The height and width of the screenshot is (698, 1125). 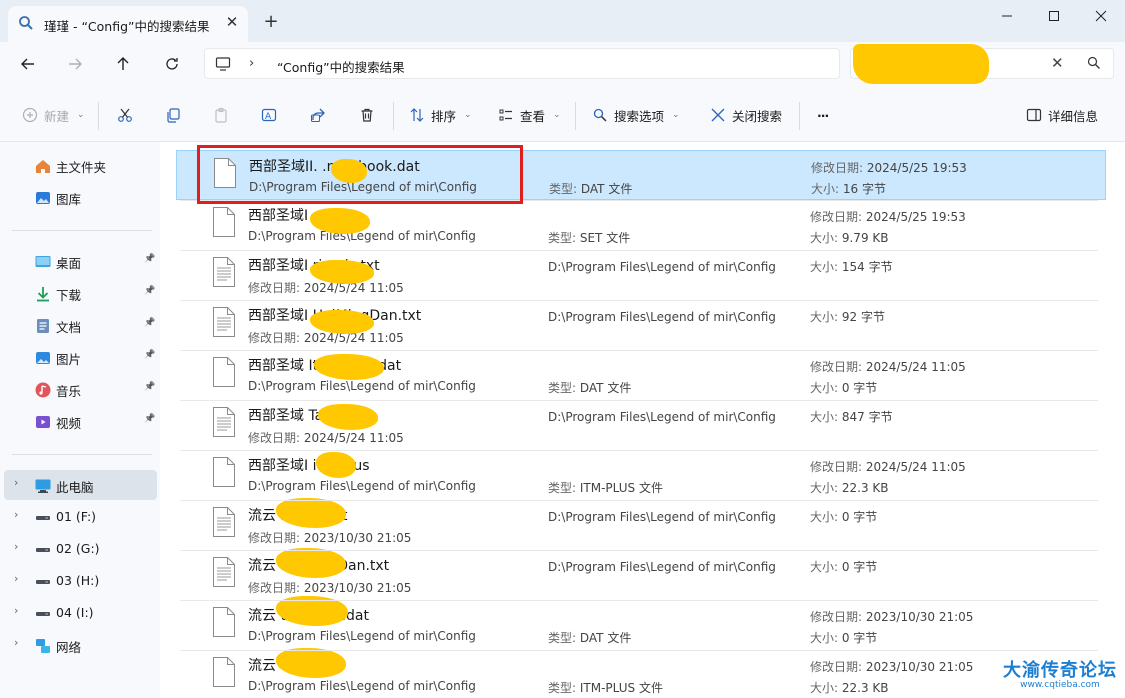 I want to click on sidebar-item: › 此电脑, so click(x=80, y=485).